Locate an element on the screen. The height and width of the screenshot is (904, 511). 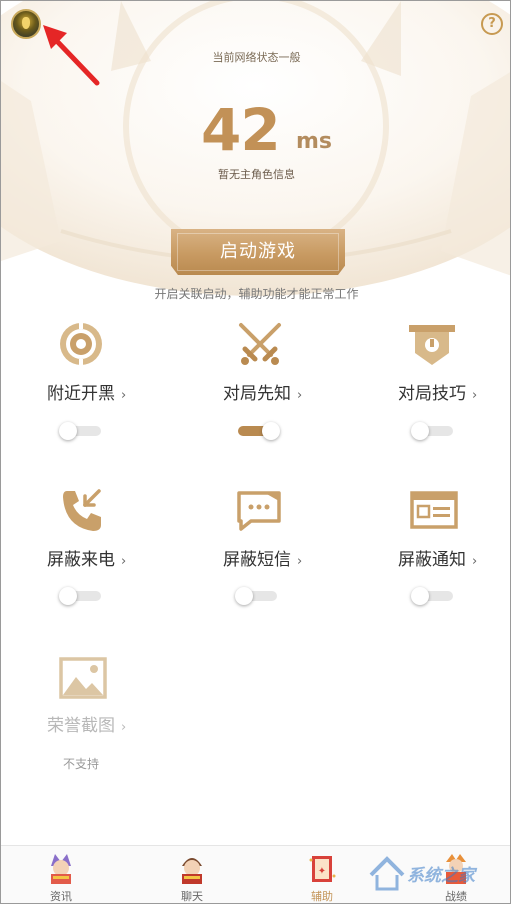
feature-honor-screenshot: 荣誉截图 › 不支持 is located at coordinates (86, 716).